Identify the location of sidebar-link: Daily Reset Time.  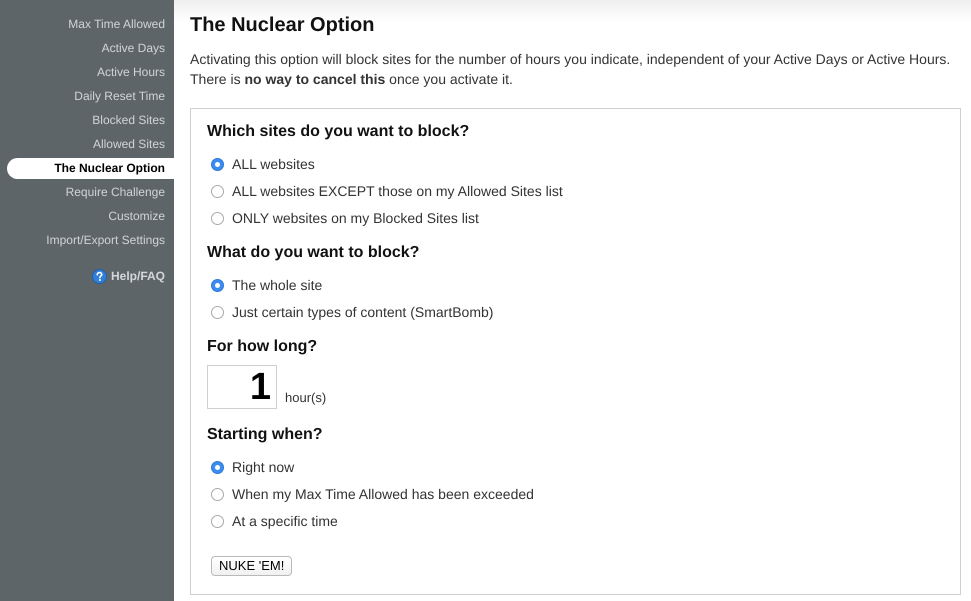
(124, 96).